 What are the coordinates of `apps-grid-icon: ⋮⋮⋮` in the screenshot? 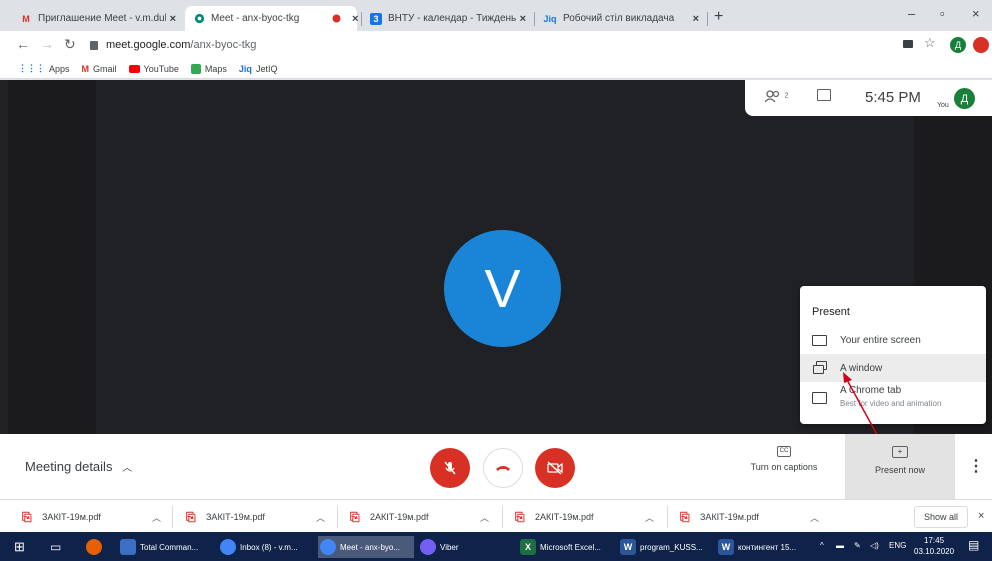 It's located at (31, 68).